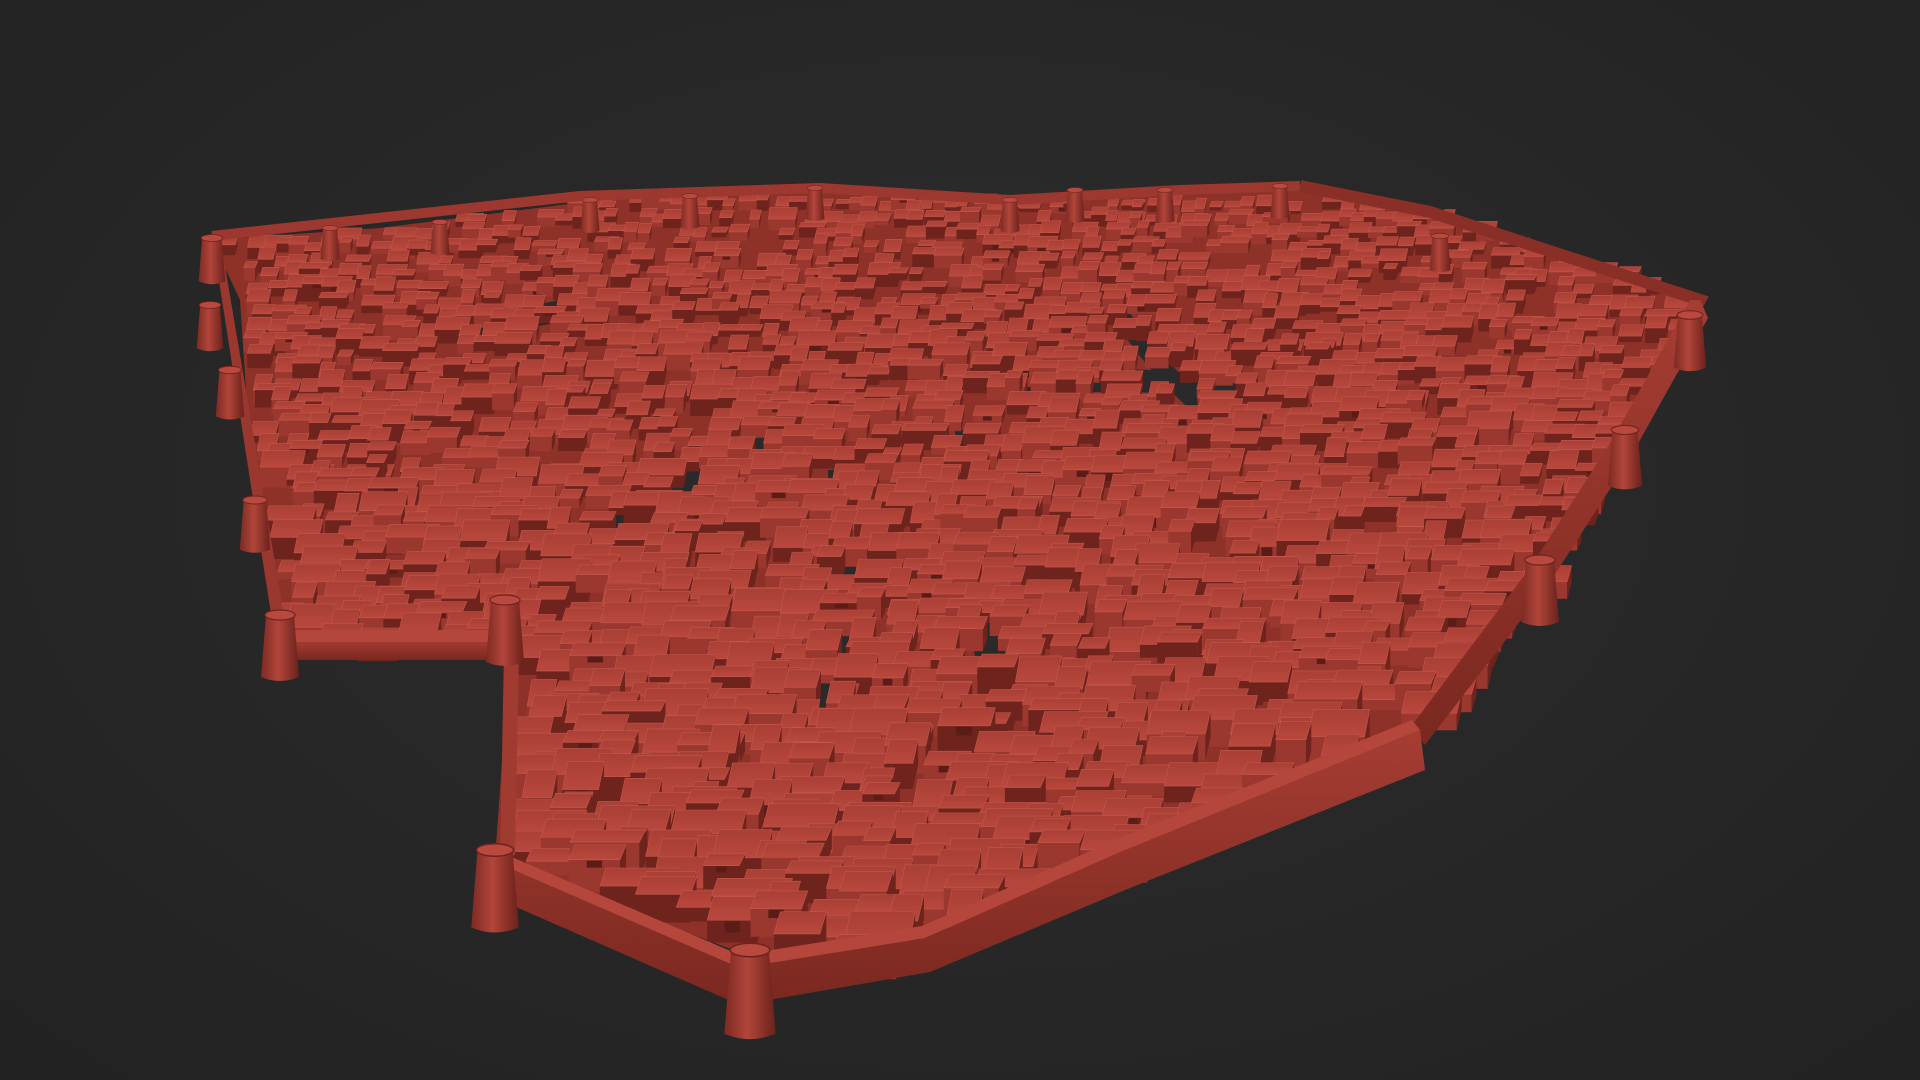 This screenshot has width=1920, height=1080. Describe the element at coordinates (393, 650) in the screenshot. I see `wall-west-ledge-face` at that location.